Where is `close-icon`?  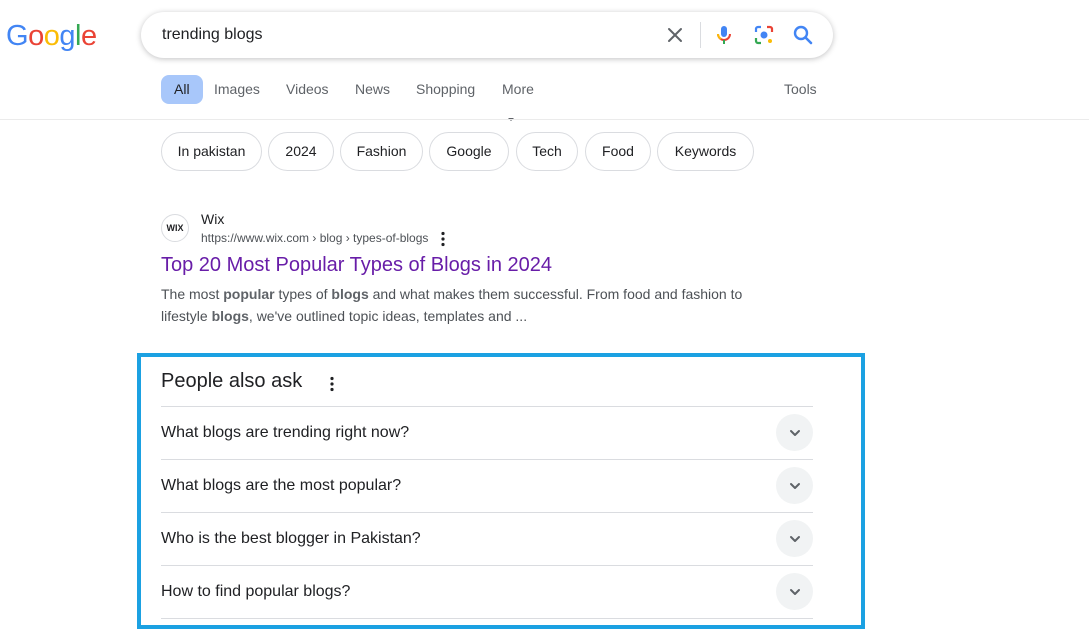
close-icon is located at coordinates (675, 35).